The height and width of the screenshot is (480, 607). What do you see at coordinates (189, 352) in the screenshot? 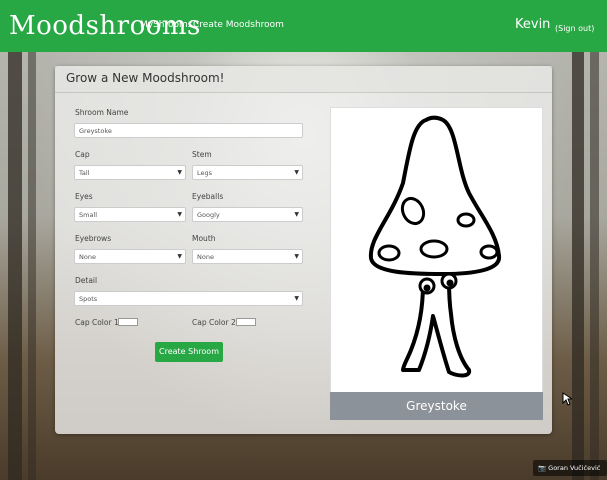
I see `create-shroom-button: Create Shroom` at bounding box center [189, 352].